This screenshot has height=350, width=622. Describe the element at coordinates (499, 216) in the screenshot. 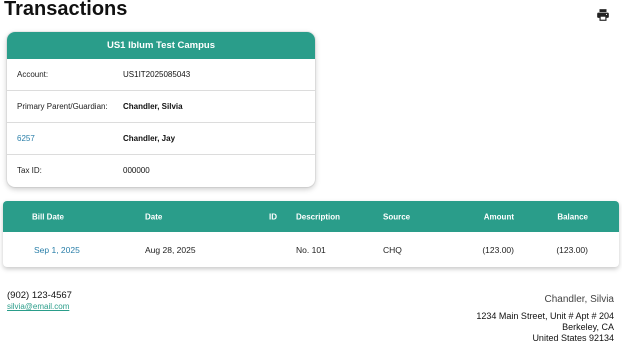

I see `col-amount: Amount` at that location.